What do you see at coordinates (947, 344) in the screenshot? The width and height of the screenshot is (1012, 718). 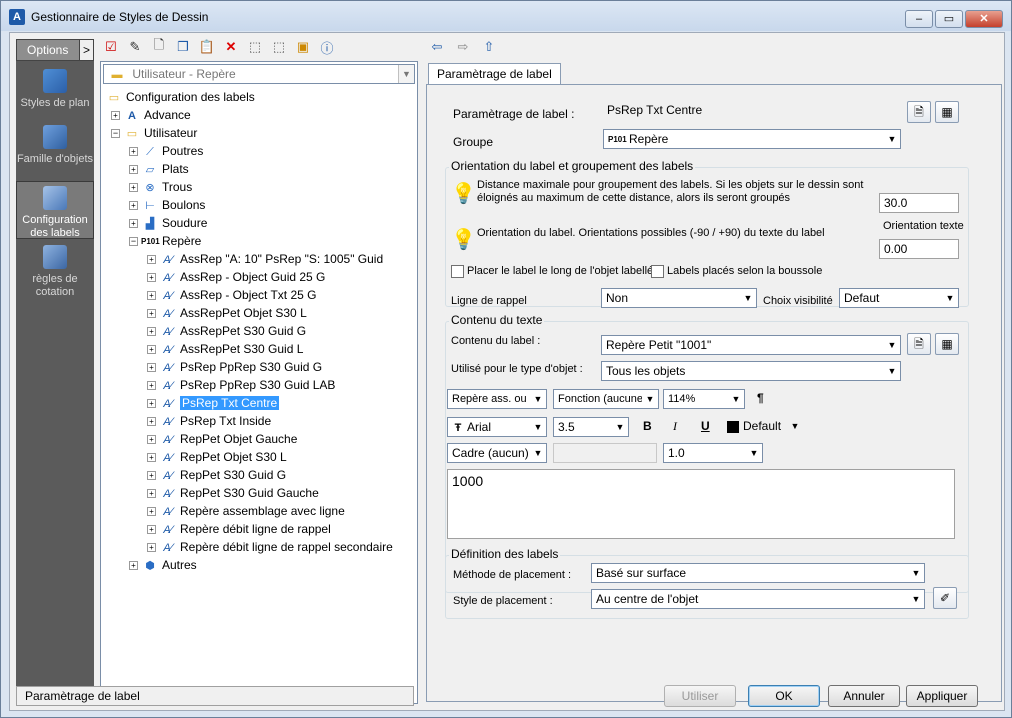 I see `manage-contenu-button: ▦` at bounding box center [947, 344].